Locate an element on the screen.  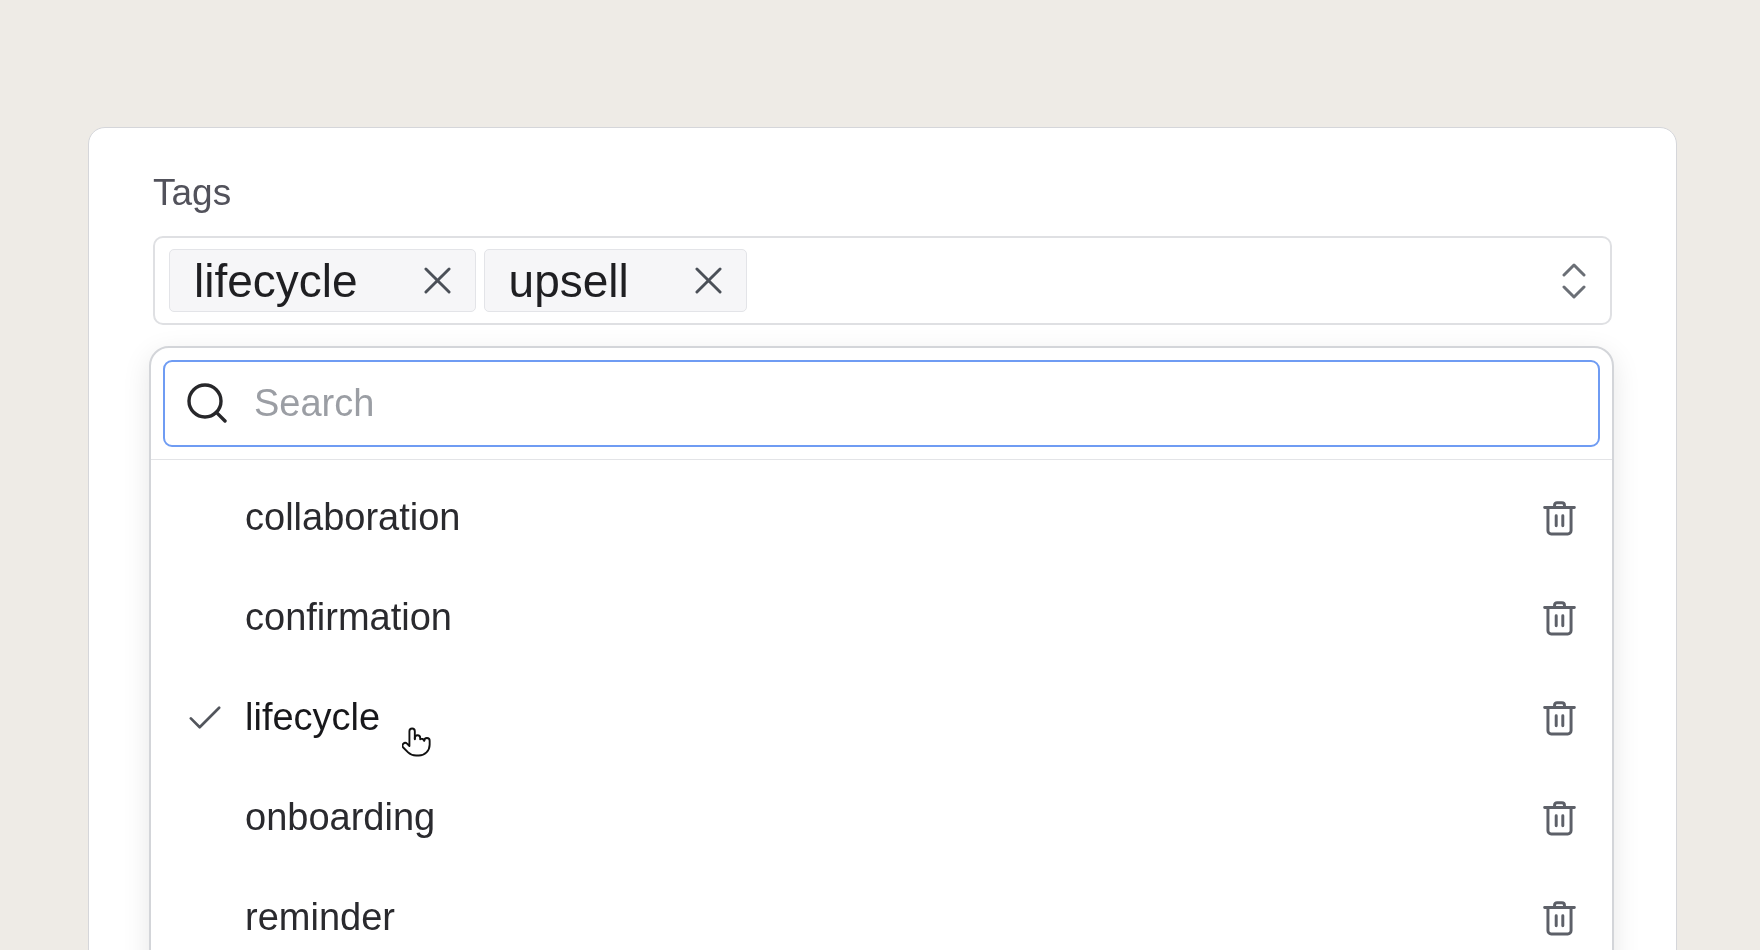
option-item: collaboration is located at coordinates (353, 517).